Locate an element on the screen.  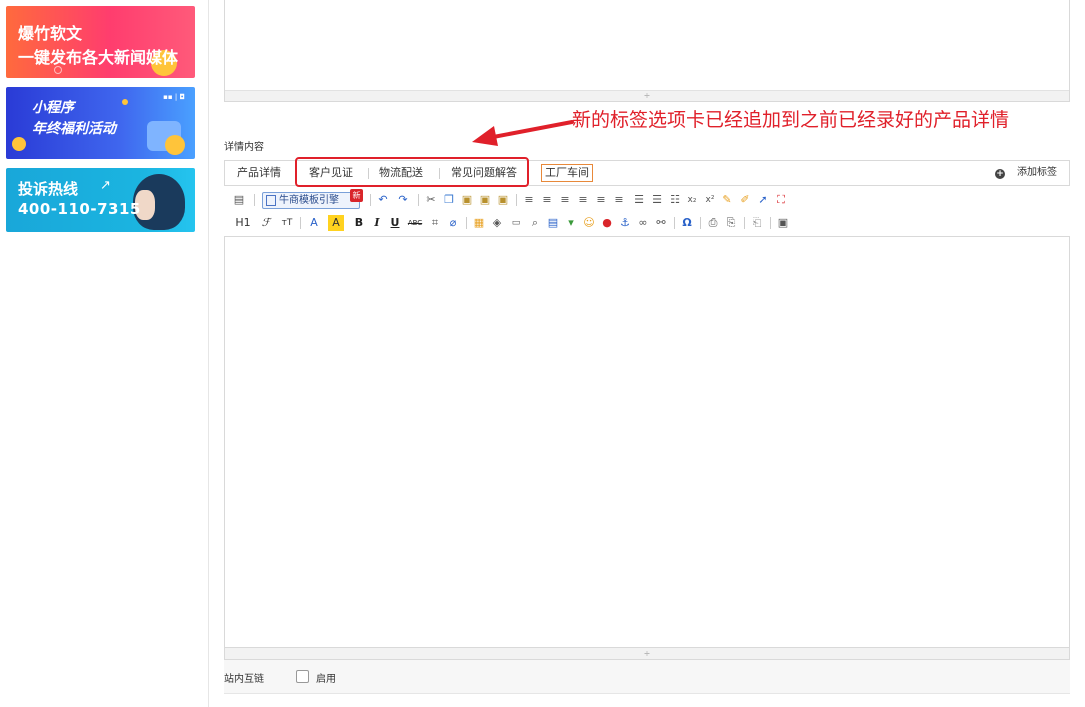
tab-product-detail: 产品详情 is located at coordinates (259, 173).